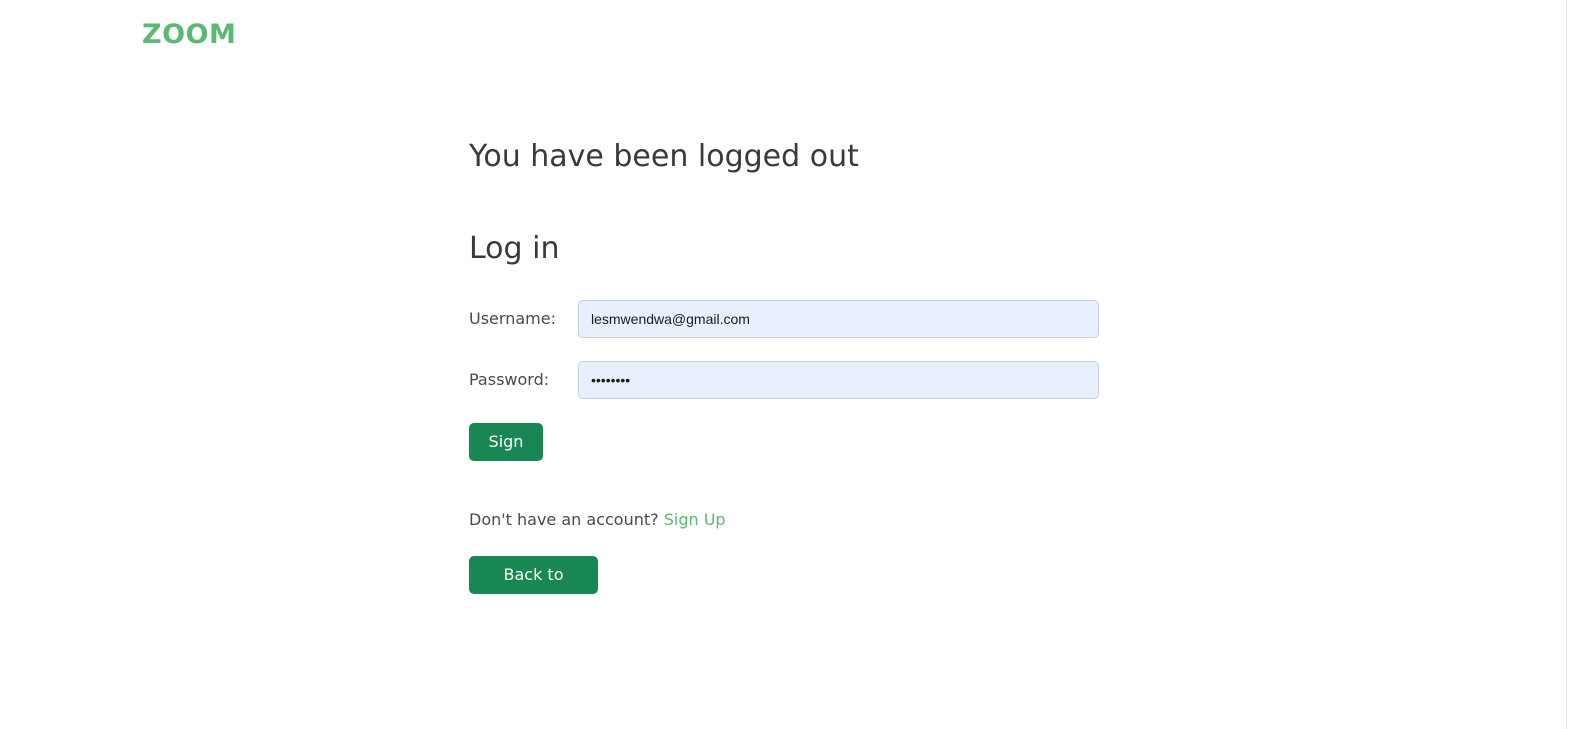 Image resolution: width=1584 pixels, height=729 pixels. What do you see at coordinates (512, 318) in the screenshot?
I see `username-label: Username:` at bounding box center [512, 318].